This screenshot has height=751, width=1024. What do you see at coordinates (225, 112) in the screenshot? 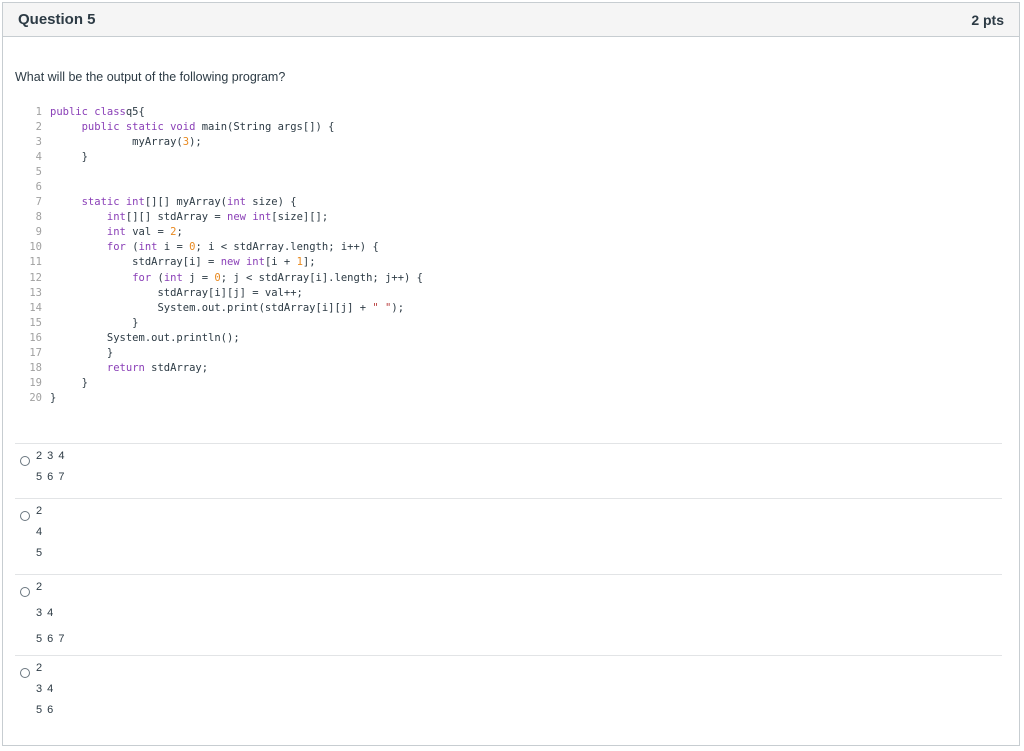
I see `code-line: 1 public classq5{` at bounding box center [225, 112].